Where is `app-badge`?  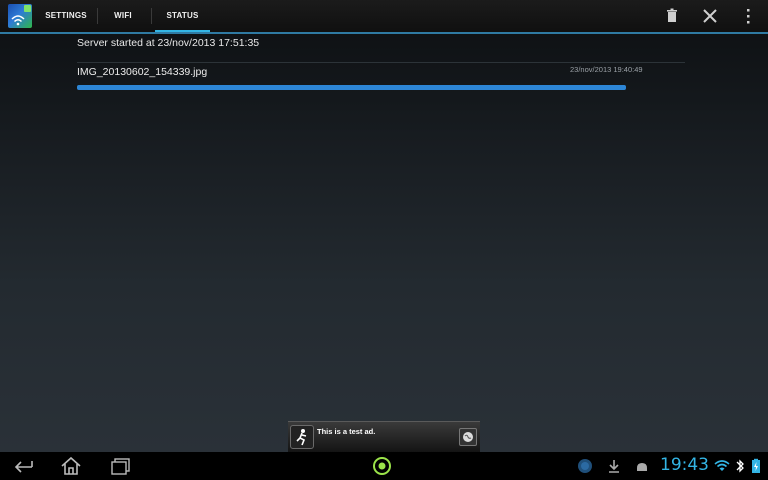 app-badge is located at coordinates (27, 8).